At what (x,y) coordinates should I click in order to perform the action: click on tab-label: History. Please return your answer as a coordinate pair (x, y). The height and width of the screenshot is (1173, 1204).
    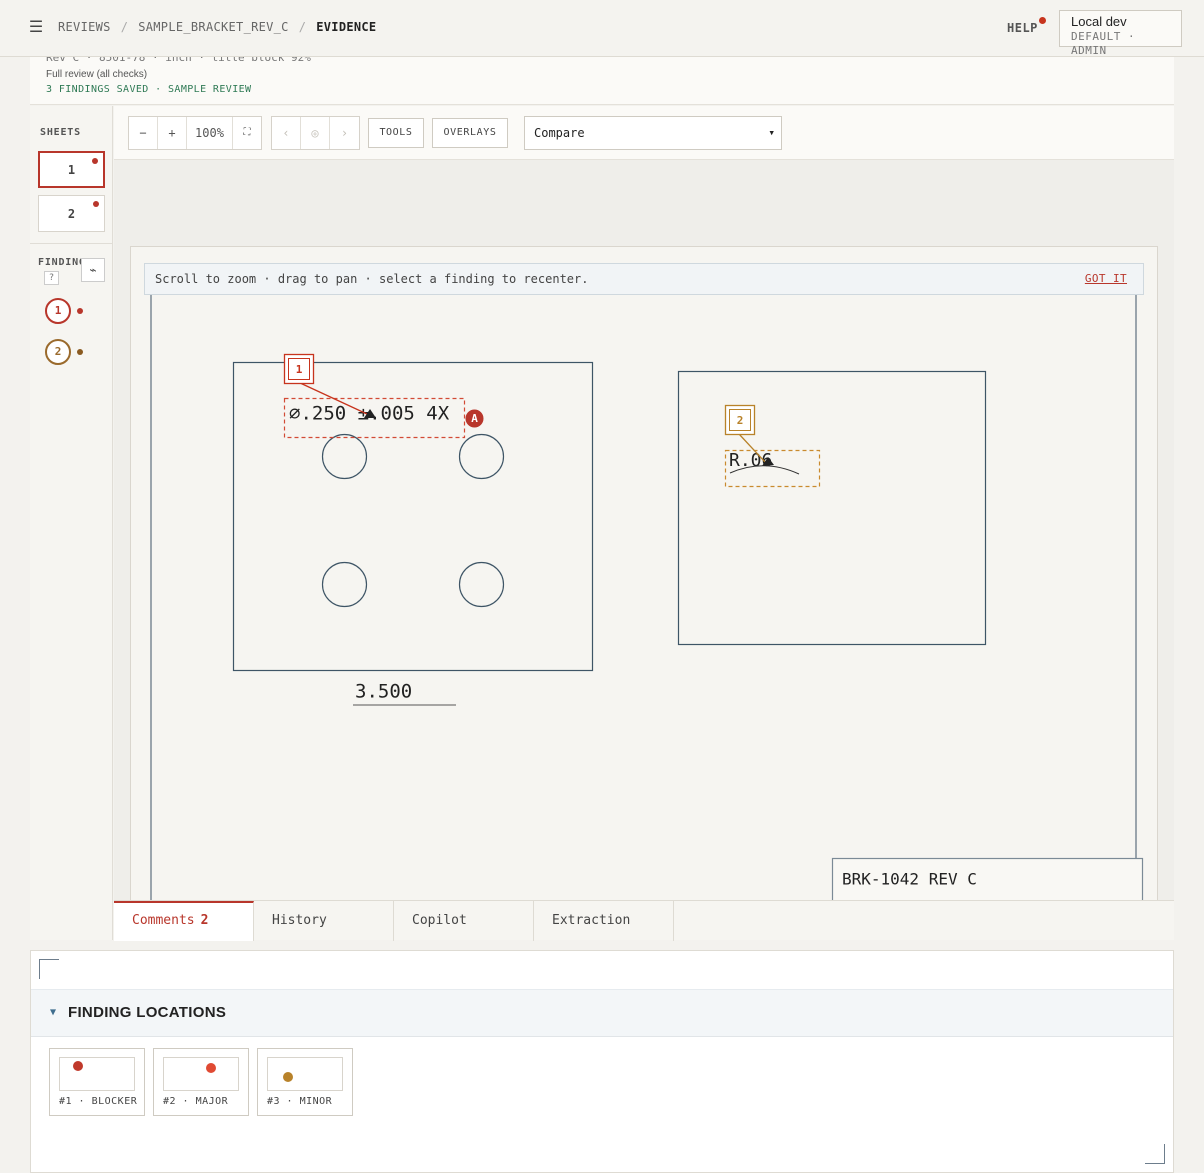
    Looking at the image, I should click on (299, 920).